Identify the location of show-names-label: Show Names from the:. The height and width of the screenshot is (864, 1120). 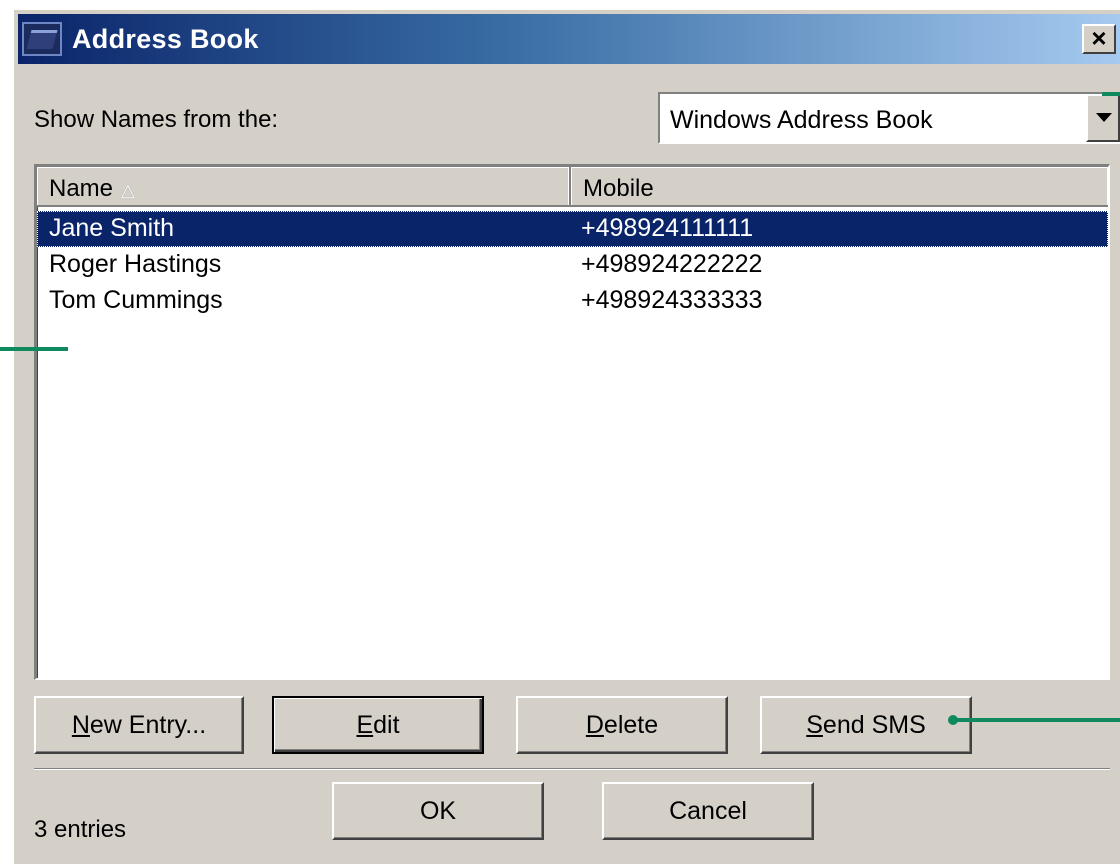
(156, 119).